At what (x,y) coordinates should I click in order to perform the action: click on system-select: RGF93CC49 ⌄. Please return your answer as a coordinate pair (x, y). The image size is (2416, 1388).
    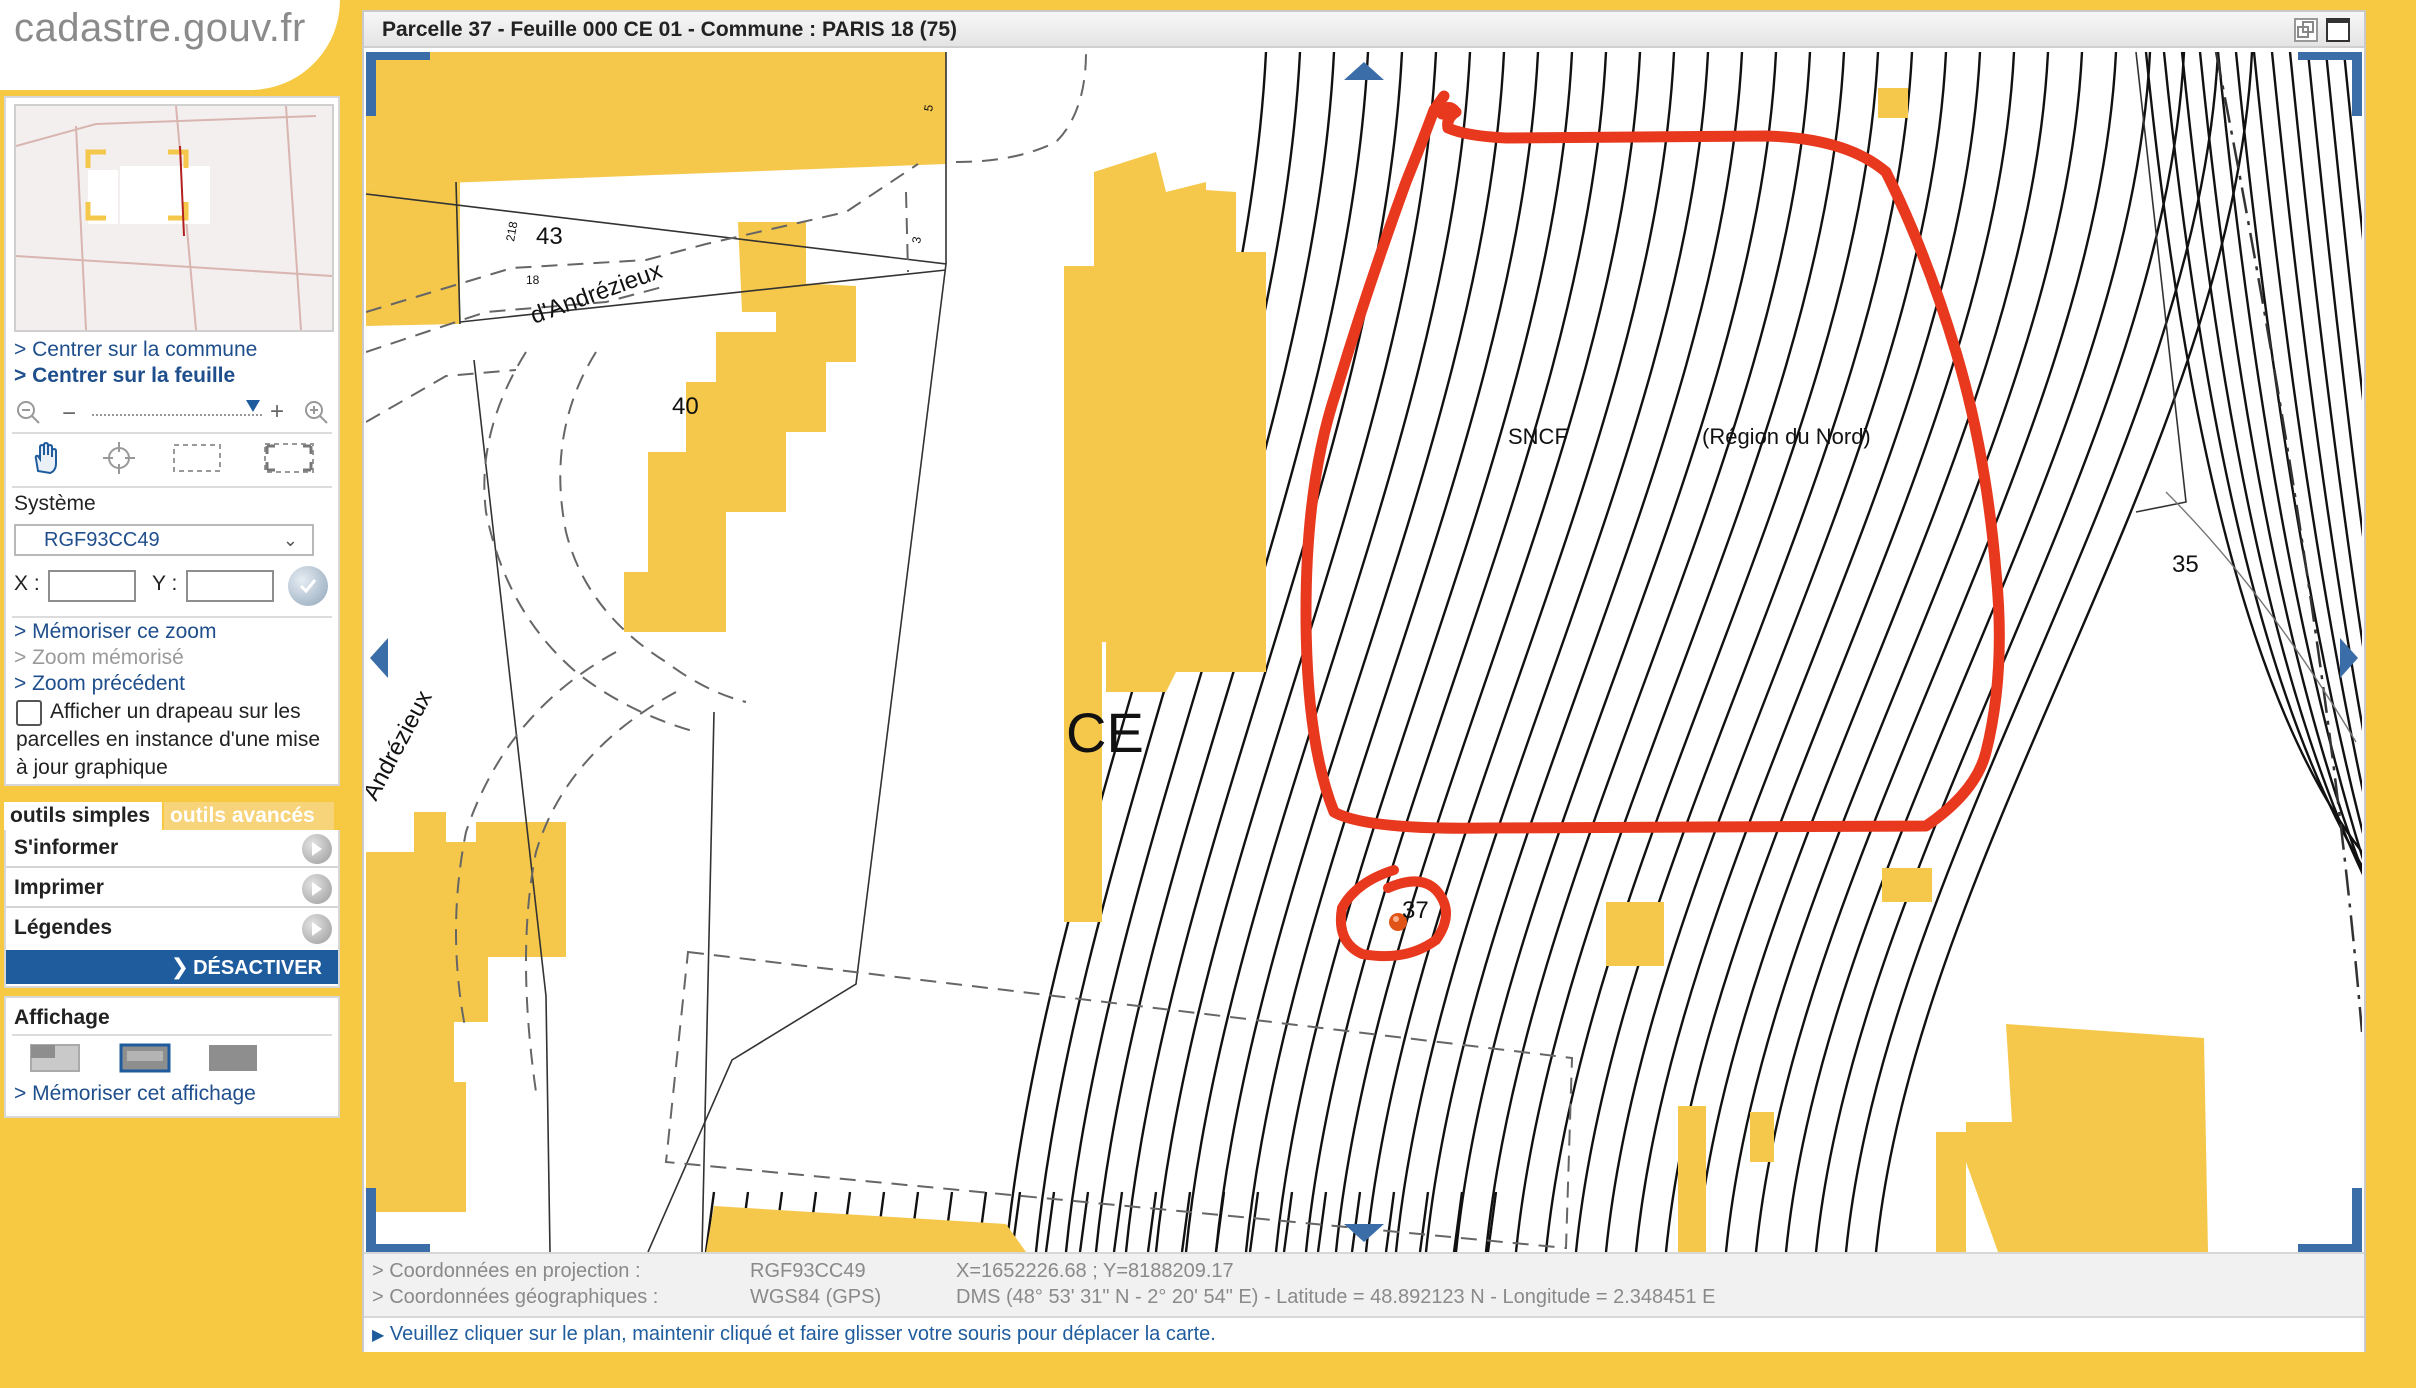
    Looking at the image, I should click on (164, 540).